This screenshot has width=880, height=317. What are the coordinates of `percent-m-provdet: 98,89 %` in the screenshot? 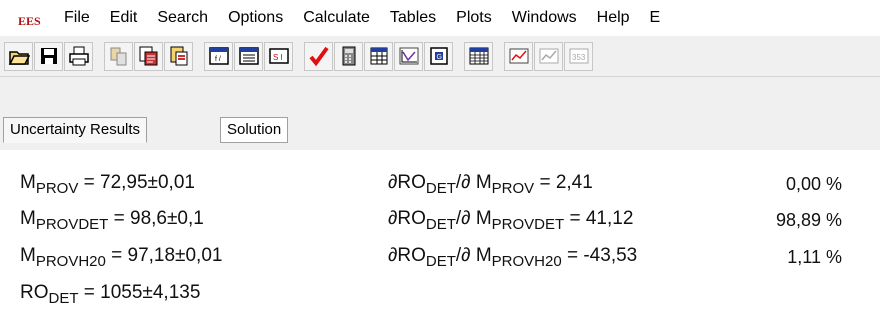 It's located at (808, 220).